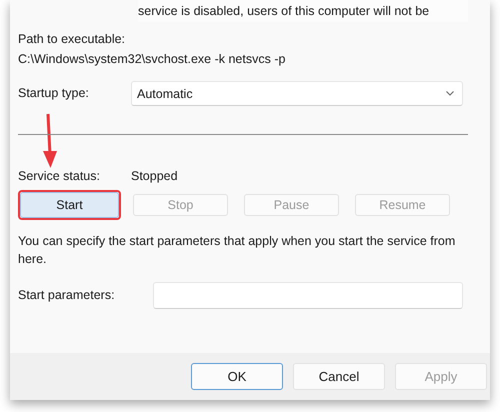  I want to click on service-description: service is disabled, users of this computer will not be, so click(284, 11).